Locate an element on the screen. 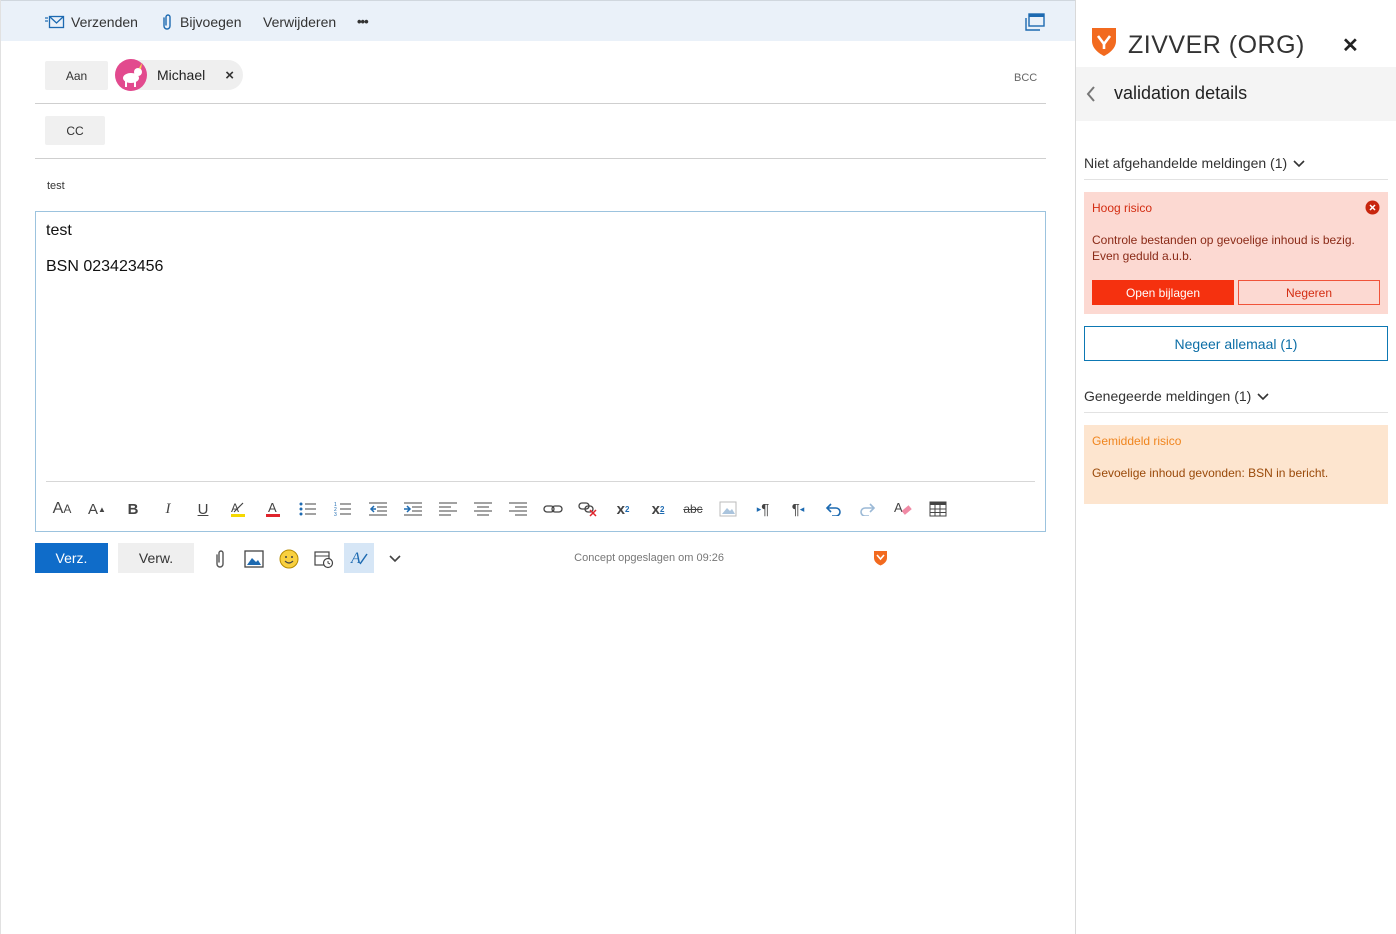 The height and width of the screenshot is (934, 1396). unlink-icon is located at coordinates (588, 509).